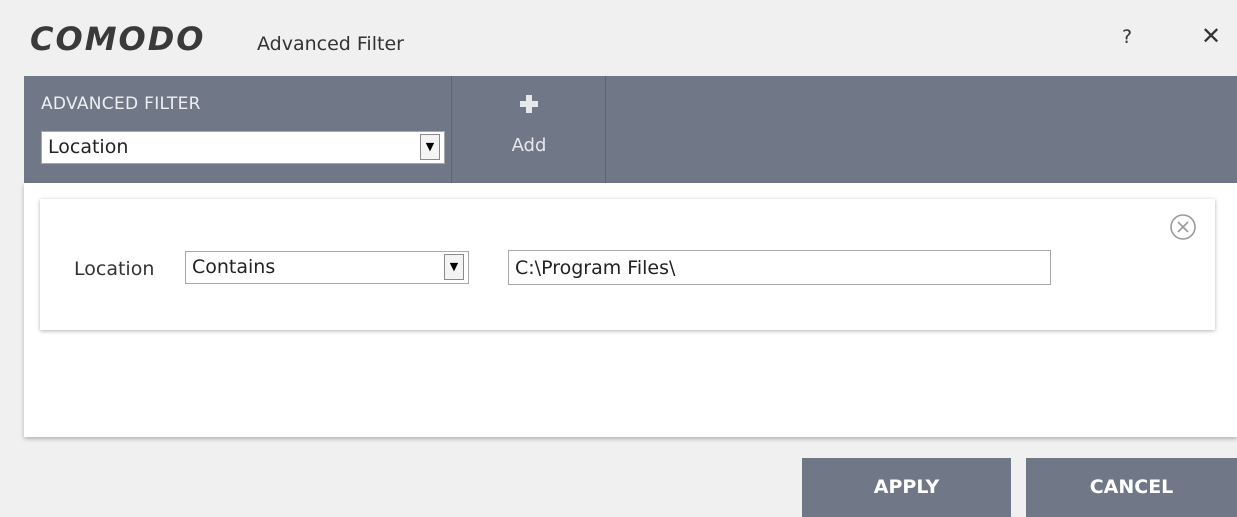  Describe the element at coordinates (529, 104) in the screenshot. I see `plus-icon` at that location.